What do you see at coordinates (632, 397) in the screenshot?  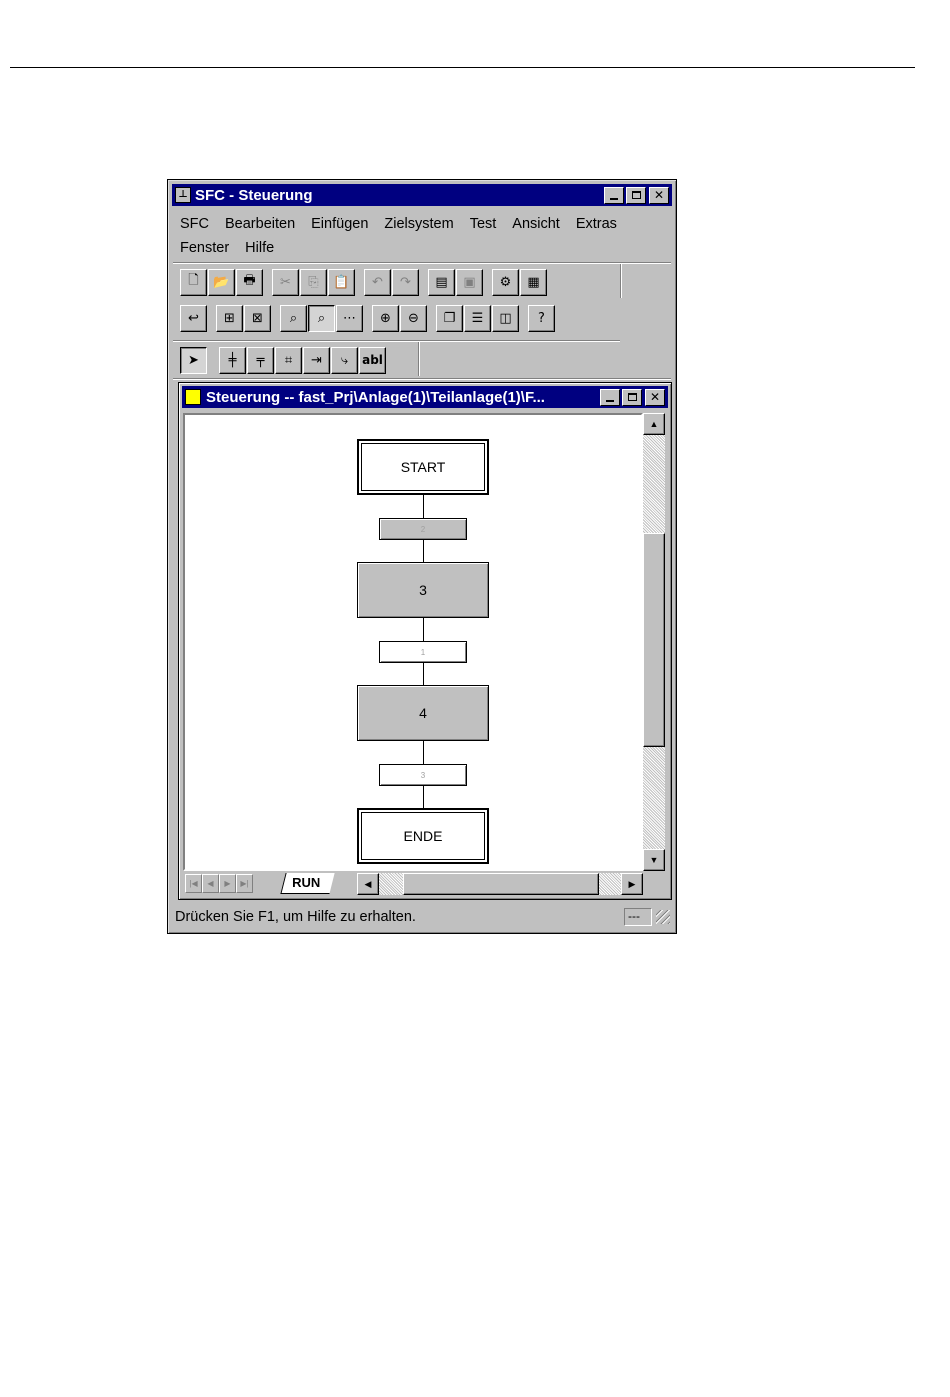 I see `document-maximize-button` at bounding box center [632, 397].